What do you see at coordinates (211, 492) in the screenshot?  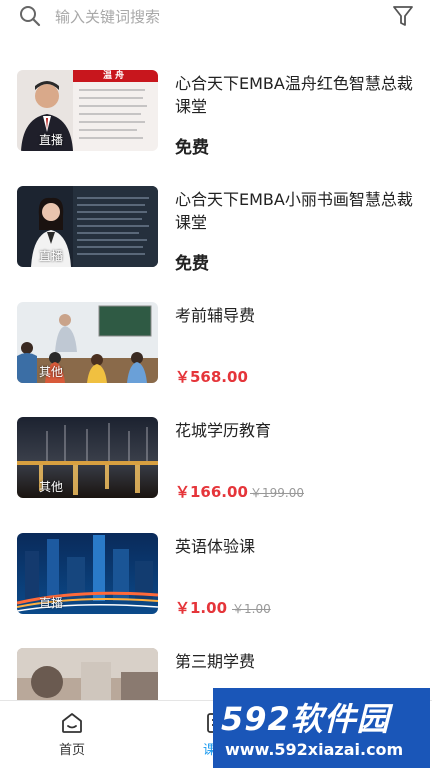 I see `course-price: ￥166.00` at bounding box center [211, 492].